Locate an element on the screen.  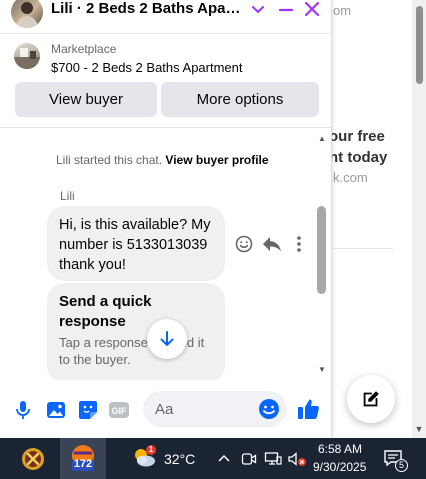
arrow-down-icon is located at coordinates (167, 338).